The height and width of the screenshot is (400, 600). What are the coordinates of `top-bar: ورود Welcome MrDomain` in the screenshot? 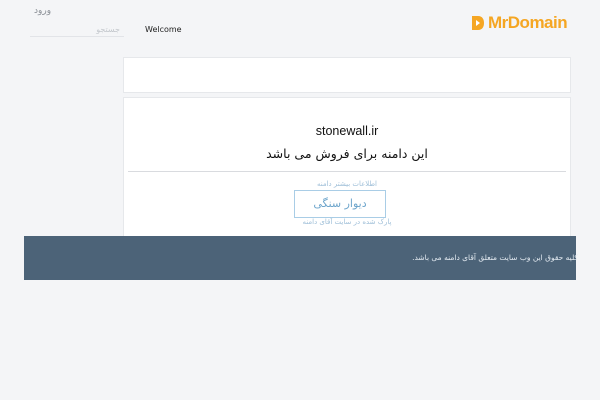 It's located at (300, 25).